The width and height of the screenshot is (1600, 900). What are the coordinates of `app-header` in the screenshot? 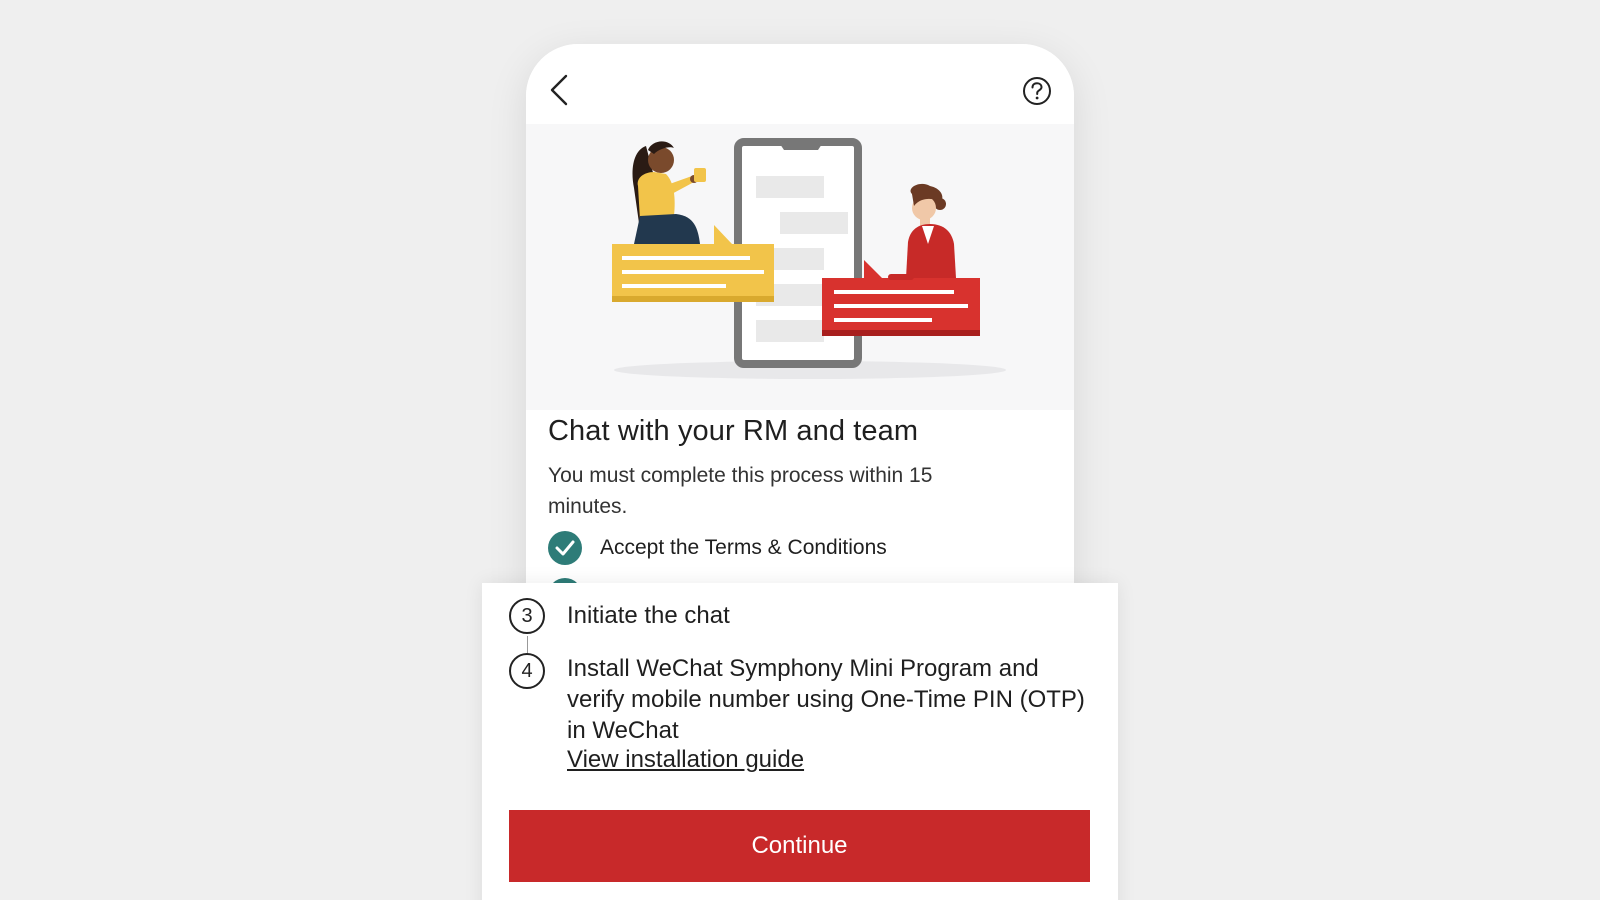 It's located at (800, 84).